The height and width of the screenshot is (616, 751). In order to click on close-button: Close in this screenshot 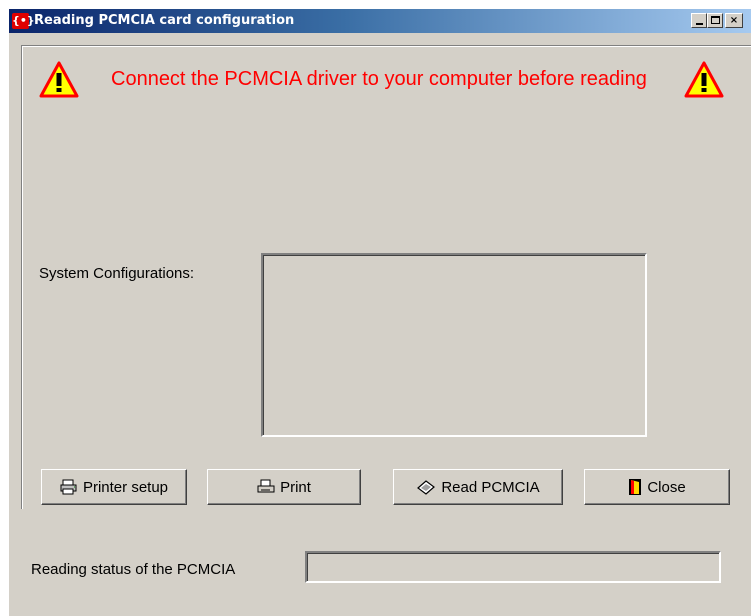, I will do `click(657, 487)`.